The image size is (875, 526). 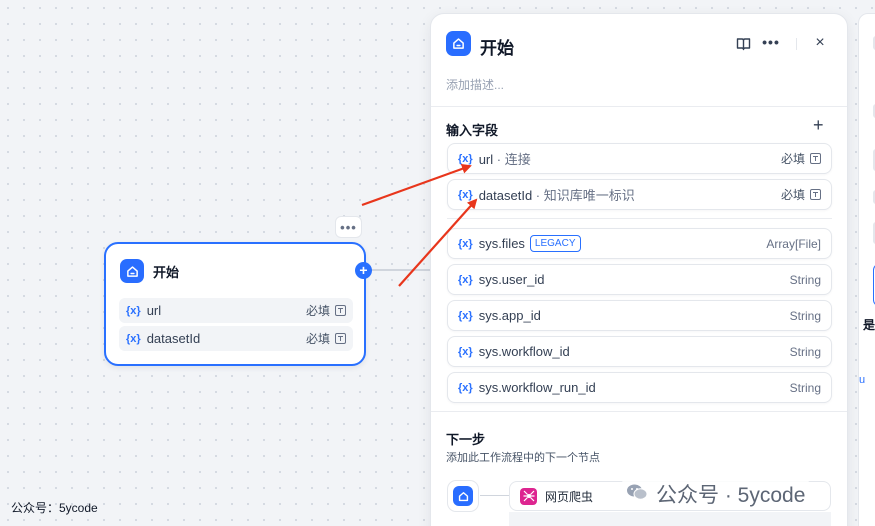 I want to click on next-connector, so click(x=495, y=495).